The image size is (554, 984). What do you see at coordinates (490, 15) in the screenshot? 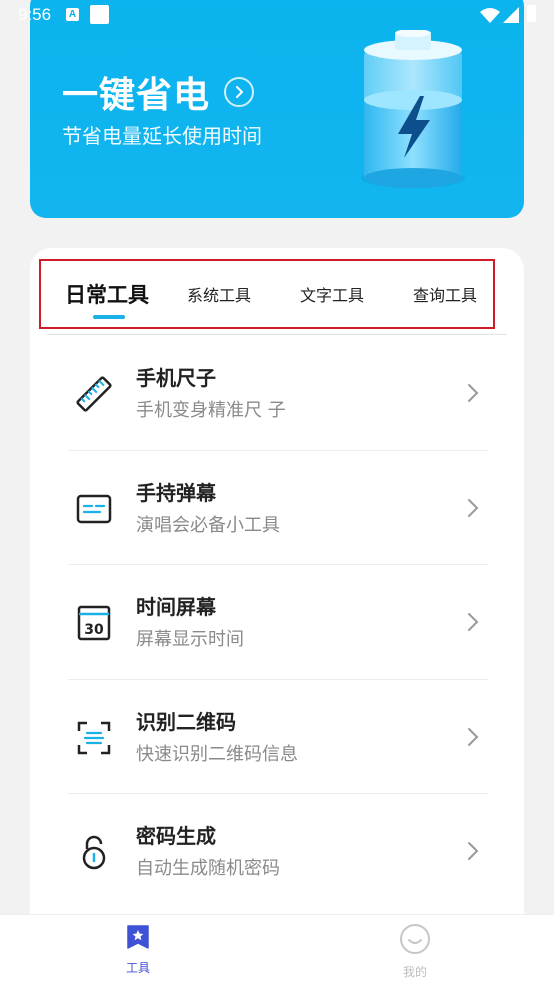
I see `wifi-icon` at bounding box center [490, 15].